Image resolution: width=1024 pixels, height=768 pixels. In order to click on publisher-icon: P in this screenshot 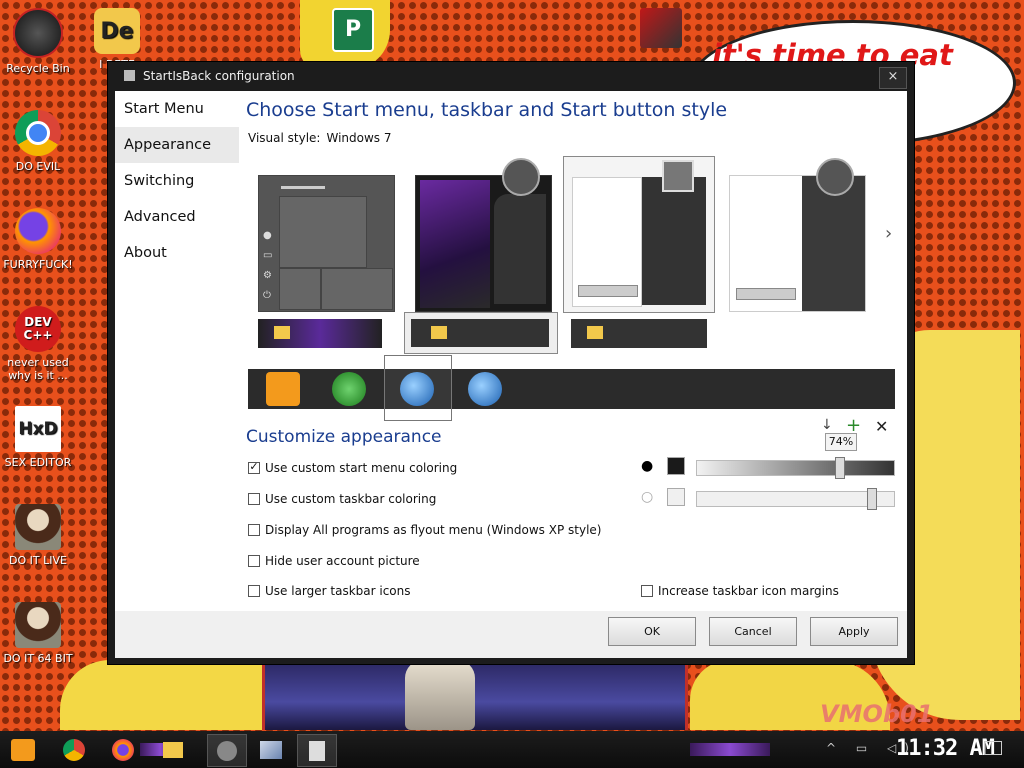, I will do `click(353, 30)`.